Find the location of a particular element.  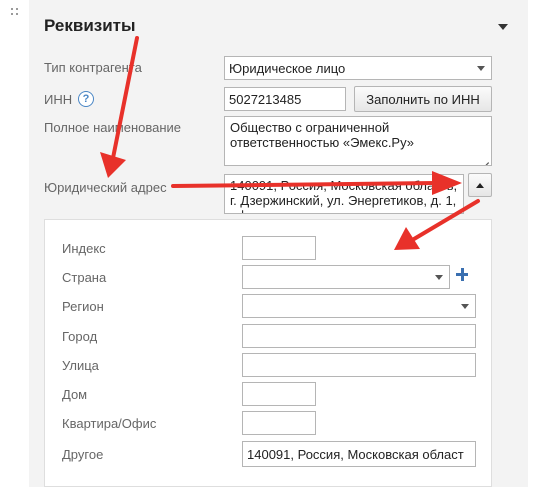

street-label: Улица is located at coordinates (80, 365).